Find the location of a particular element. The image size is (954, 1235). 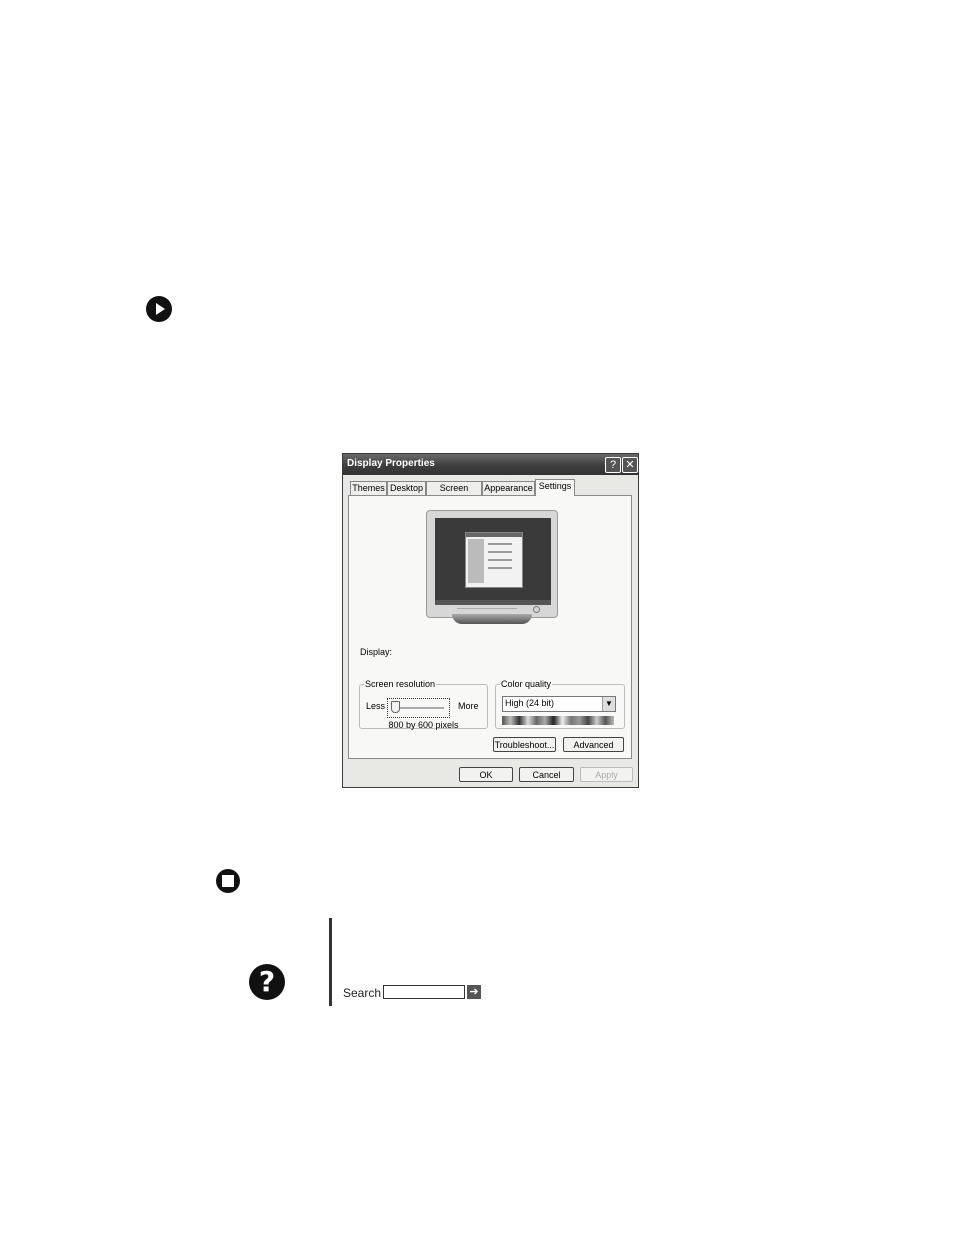

help-sidebar-rule is located at coordinates (330, 962).